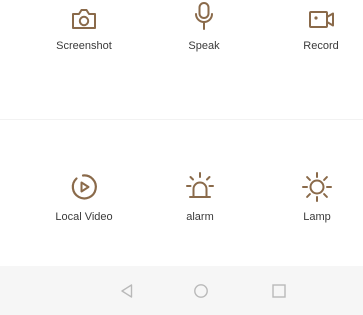  What do you see at coordinates (84, 16) in the screenshot?
I see `camera-icon` at bounding box center [84, 16].